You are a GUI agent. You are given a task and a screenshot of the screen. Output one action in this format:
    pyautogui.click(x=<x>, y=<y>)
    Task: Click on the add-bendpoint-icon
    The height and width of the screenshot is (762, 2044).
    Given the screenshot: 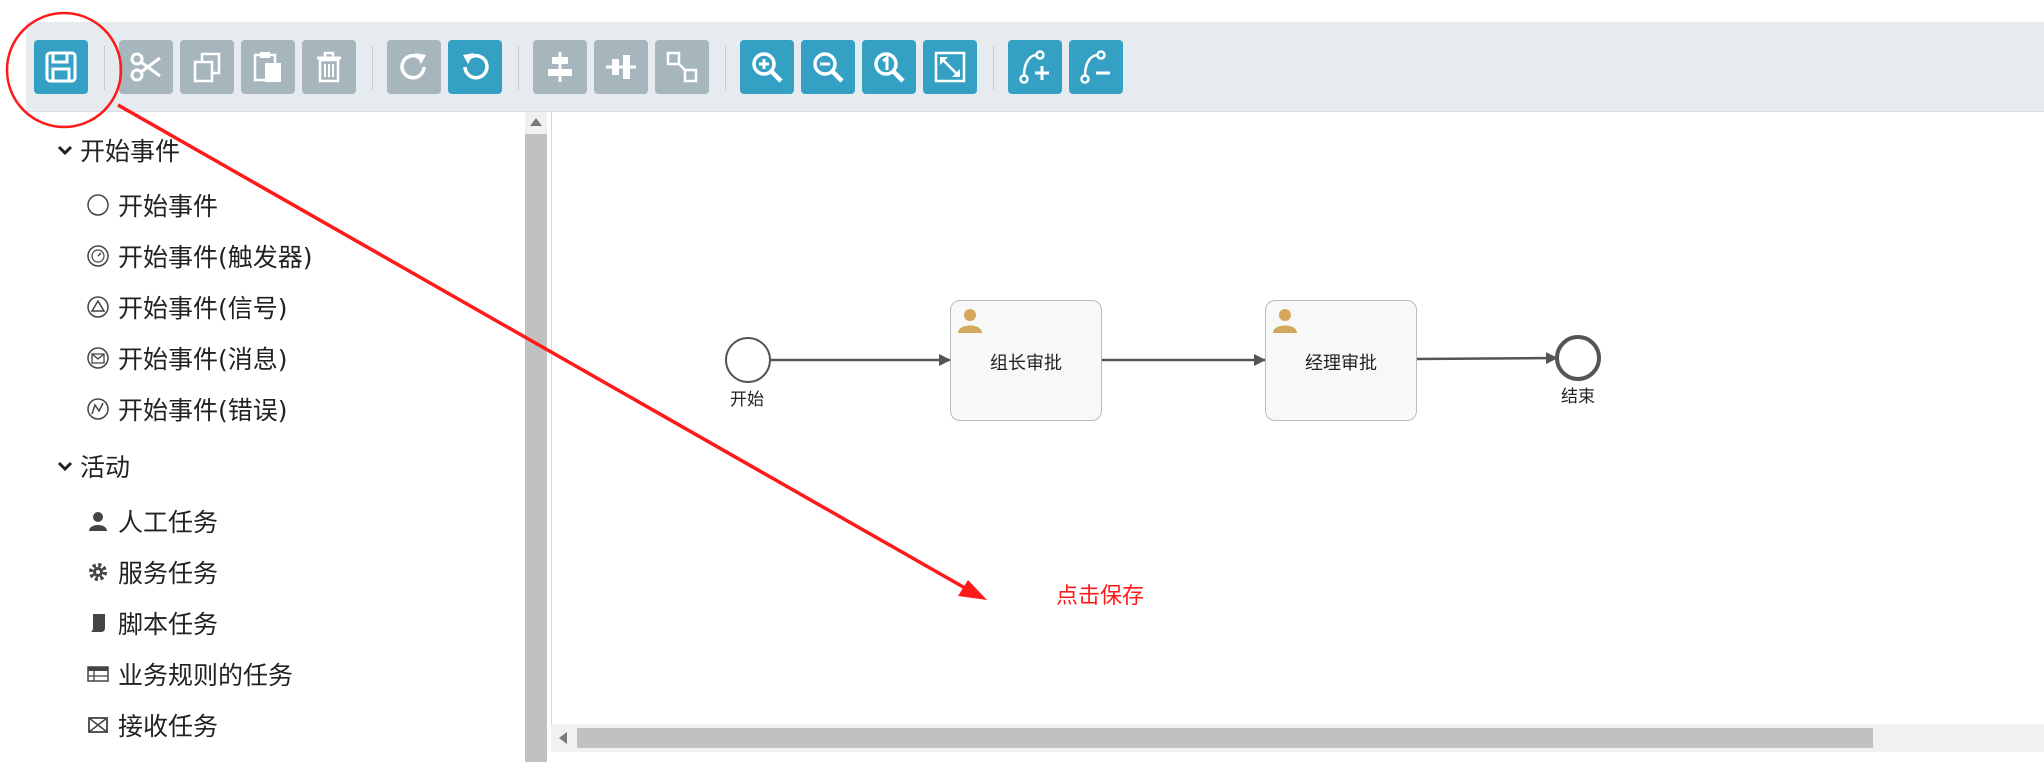 What is the action you would take?
    pyautogui.click(x=1034, y=67)
    